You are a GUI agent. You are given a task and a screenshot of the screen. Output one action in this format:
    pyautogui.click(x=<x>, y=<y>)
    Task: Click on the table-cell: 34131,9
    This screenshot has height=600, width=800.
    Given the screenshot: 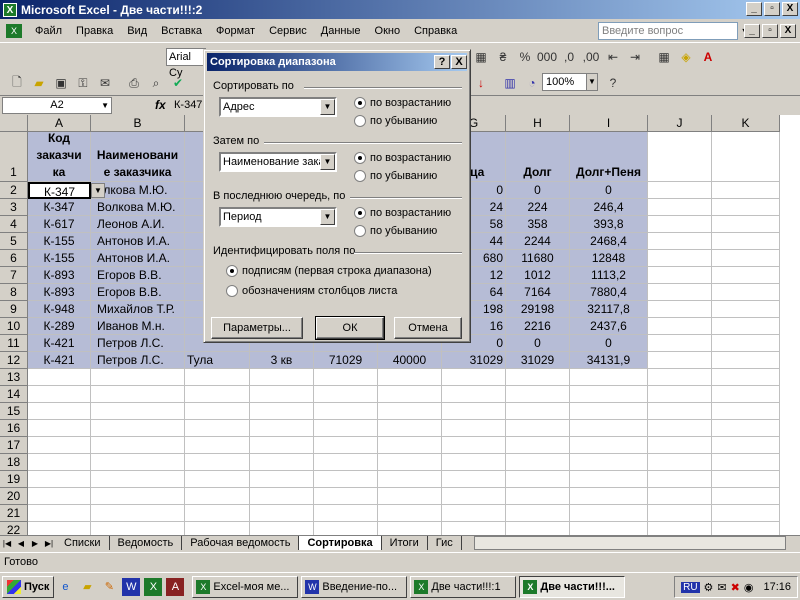 What is the action you would take?
    pyautogui.click(x=609, y=360)
    